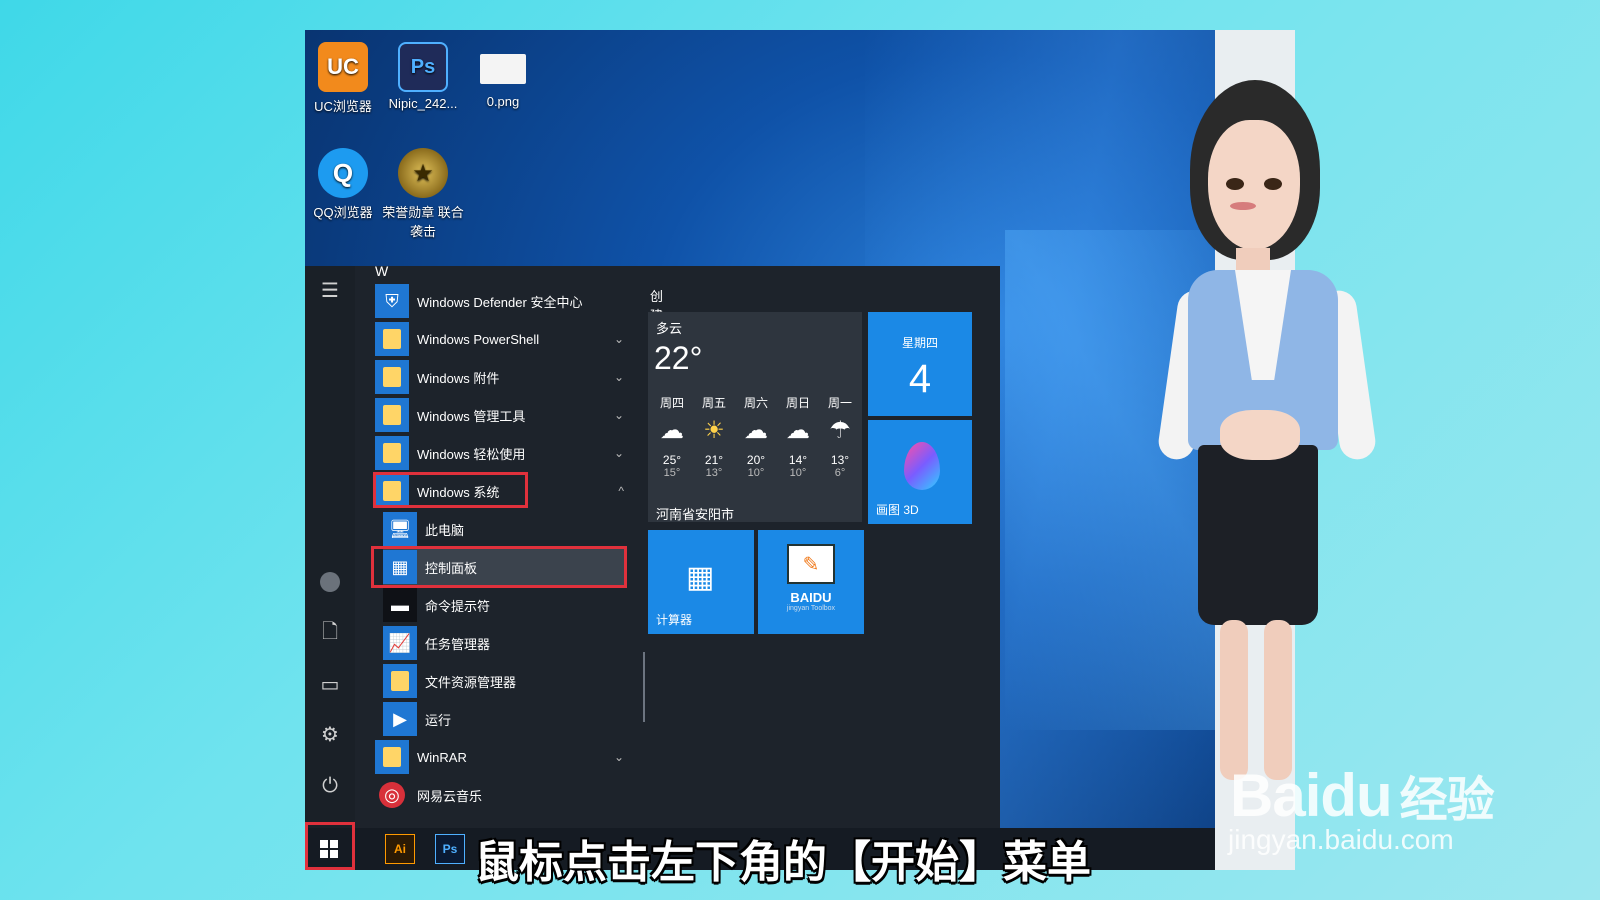  Describe the element at coordinates (400, 849) in the screenshot. I see `taskbar-illustrator: Ai` at that location.